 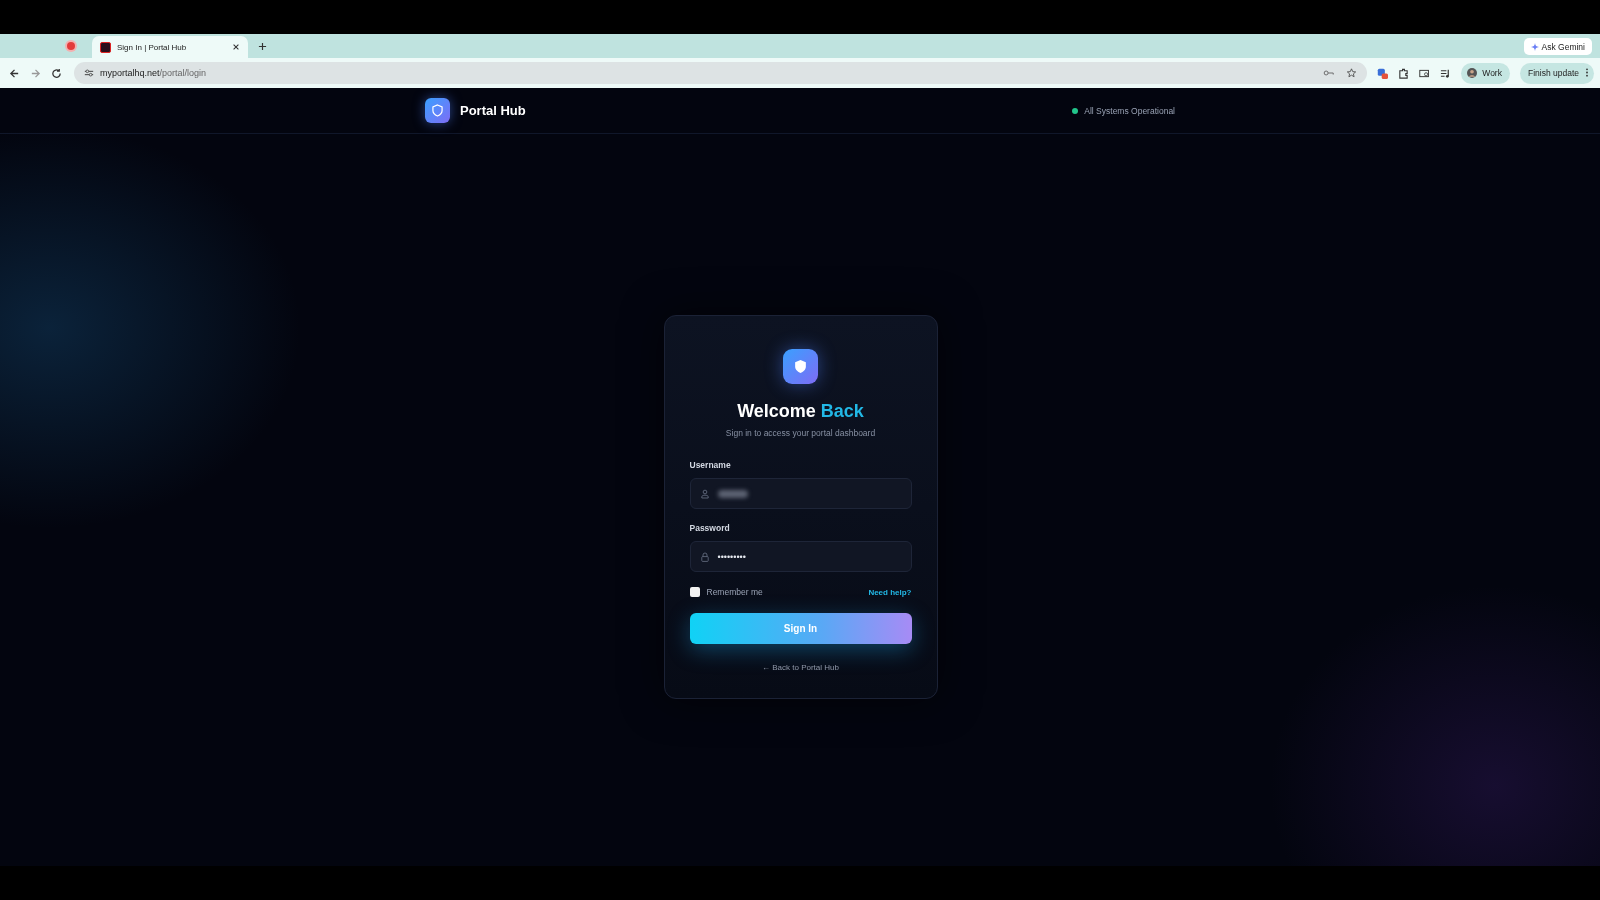 I want to click on reading-mode-icon, so click(x=1425, y=73).